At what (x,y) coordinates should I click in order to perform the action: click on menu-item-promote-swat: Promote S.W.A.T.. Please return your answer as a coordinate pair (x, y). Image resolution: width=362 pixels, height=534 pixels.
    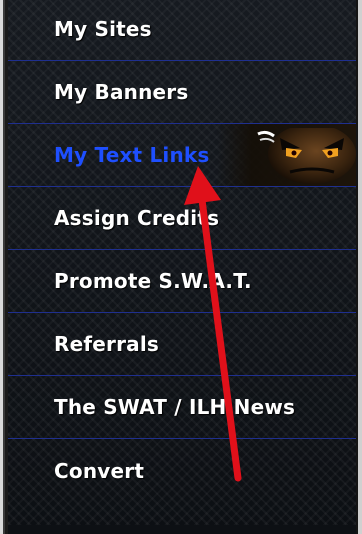
    Looking at the image, I should click on (182, 281).